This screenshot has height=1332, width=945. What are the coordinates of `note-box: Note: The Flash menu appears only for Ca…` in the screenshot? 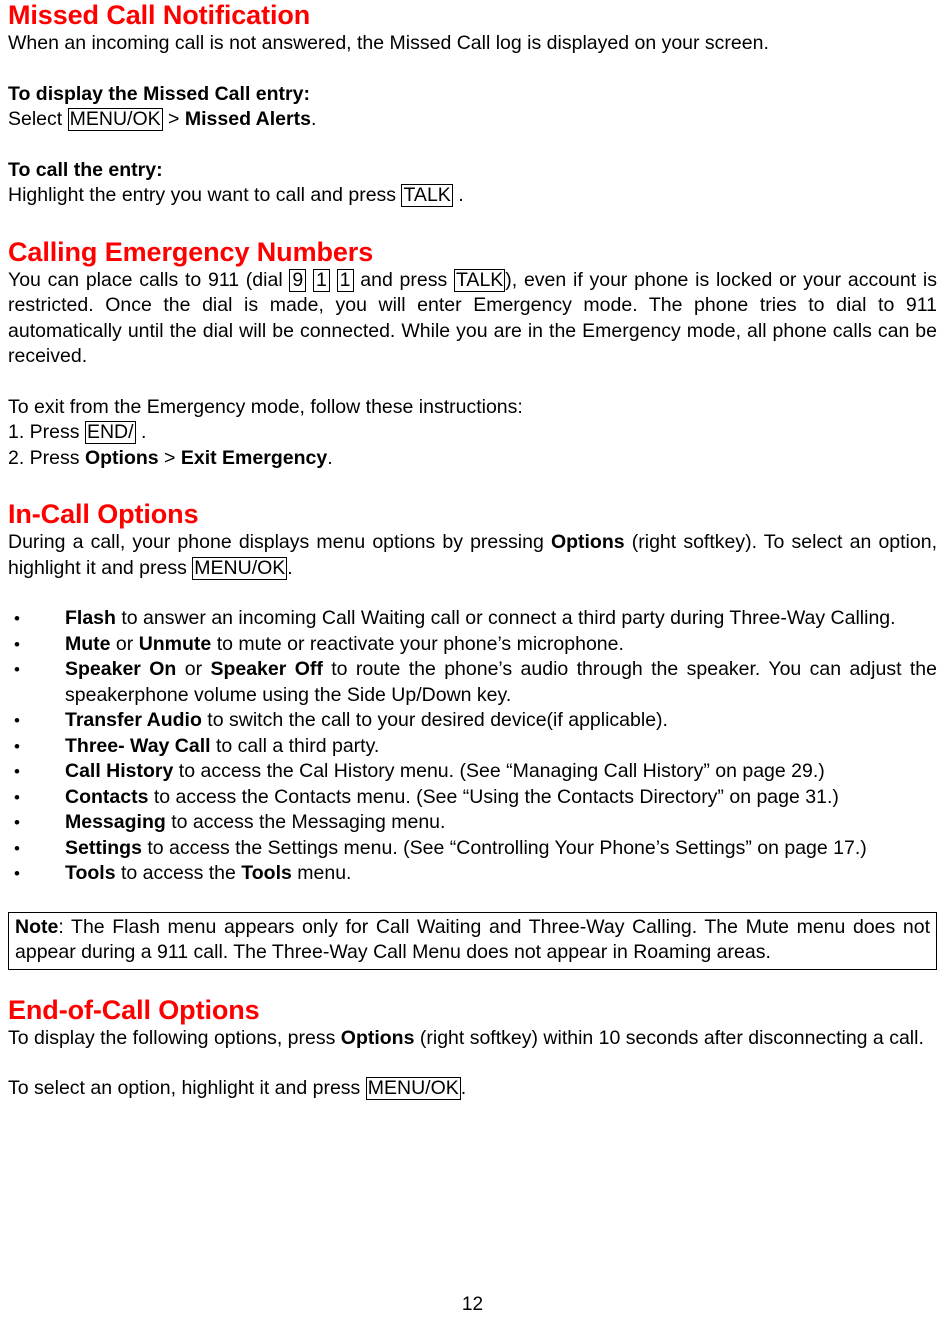 It's located at (472, 940).